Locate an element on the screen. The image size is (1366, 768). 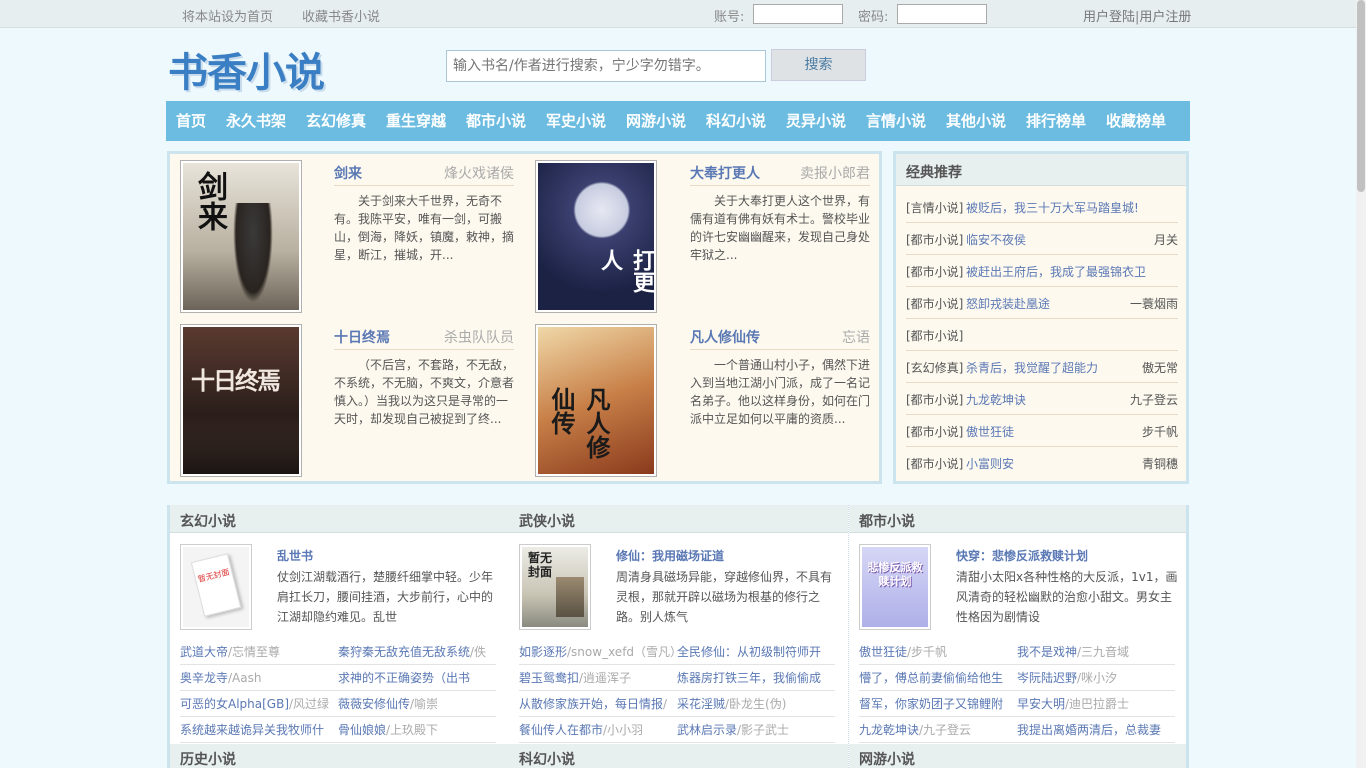
list-item: 我不是戏神/三九音域 is located at coordinates (1096, 652).